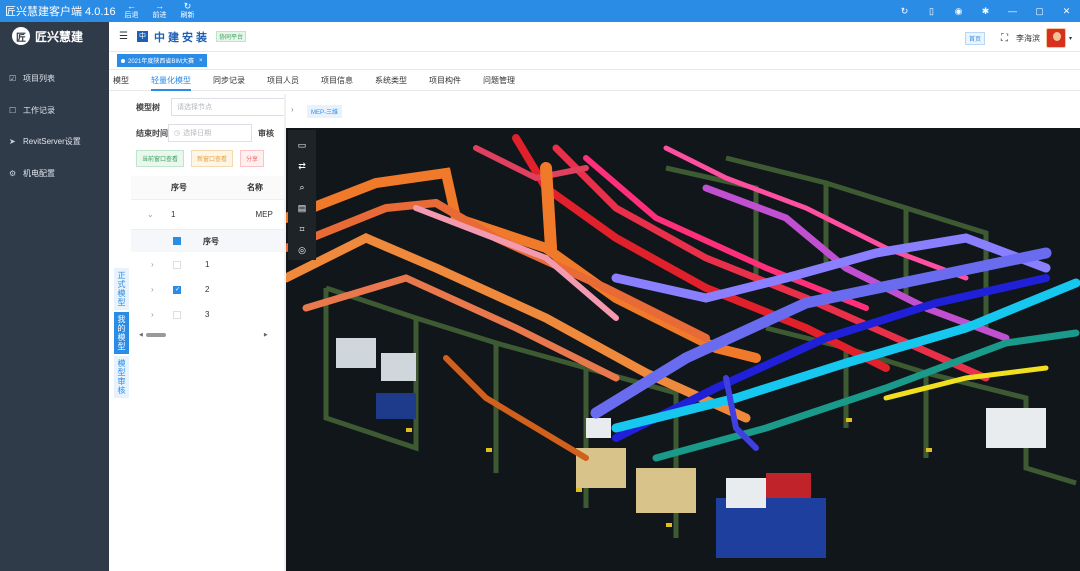  What do you see at coordinates (155, 335) in the screenshot?
I see `scroll-thumb` at bounding box center [155, 335].